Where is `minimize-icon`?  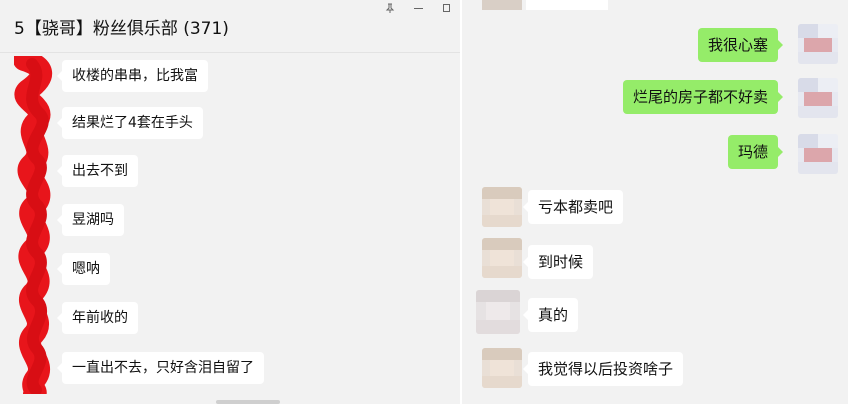
minimize-icon is located at coordinates (418, 8).